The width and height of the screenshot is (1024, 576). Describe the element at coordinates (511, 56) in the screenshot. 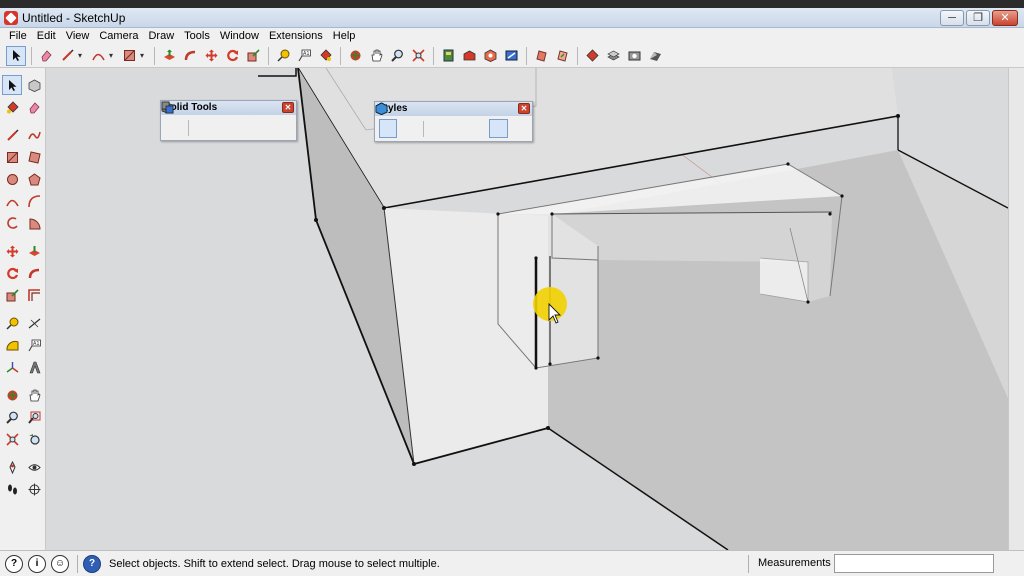

I see `send-to-layout-button` at that location.